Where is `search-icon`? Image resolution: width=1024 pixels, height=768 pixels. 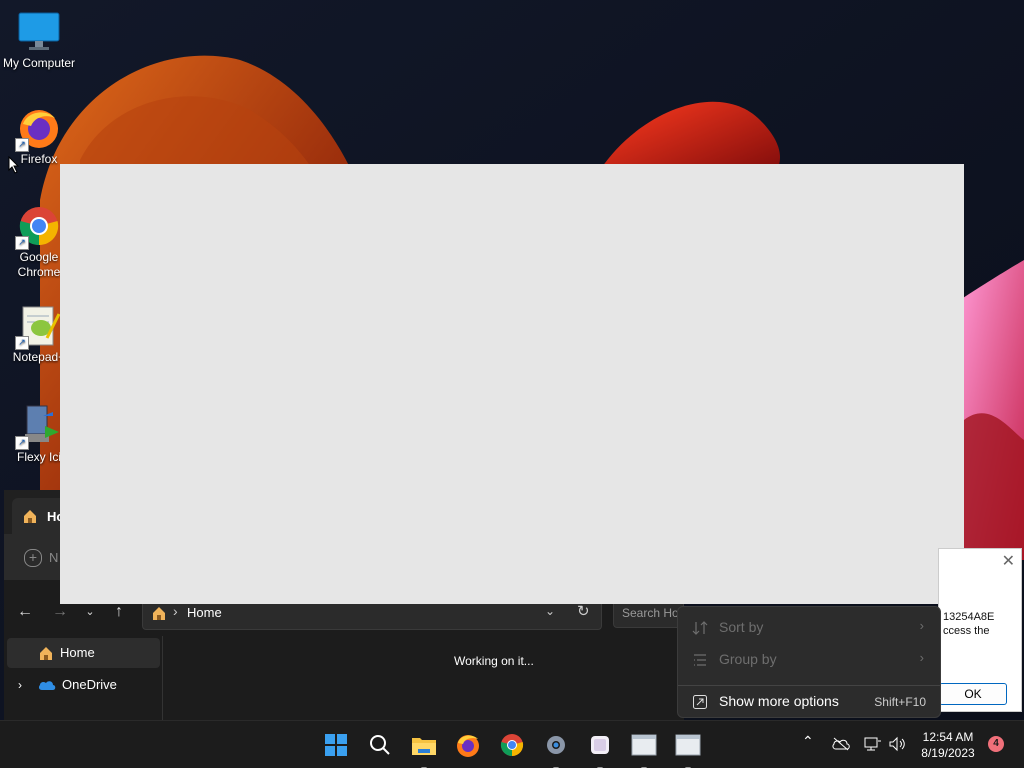
search-icon is located at coordinates (380, 745).